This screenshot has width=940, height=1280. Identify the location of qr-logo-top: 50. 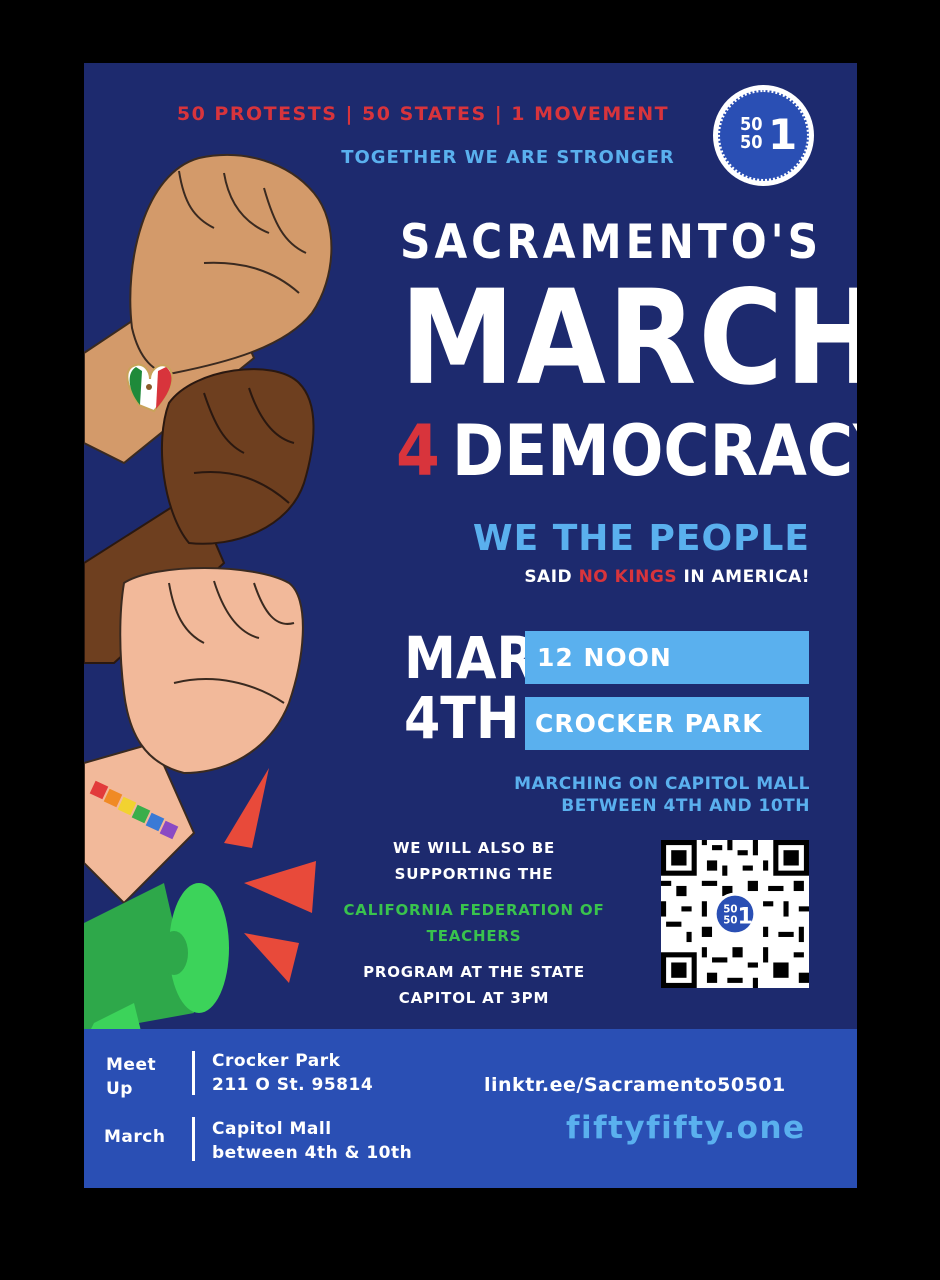
(730, 909).